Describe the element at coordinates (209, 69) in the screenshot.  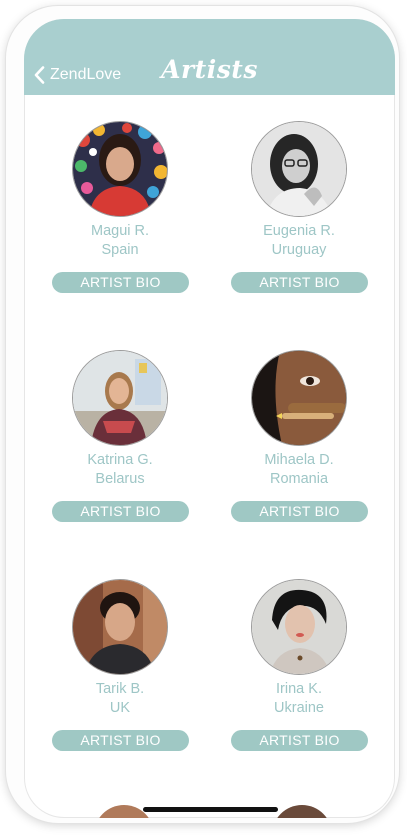
I see `page-title: Artists` at that location.